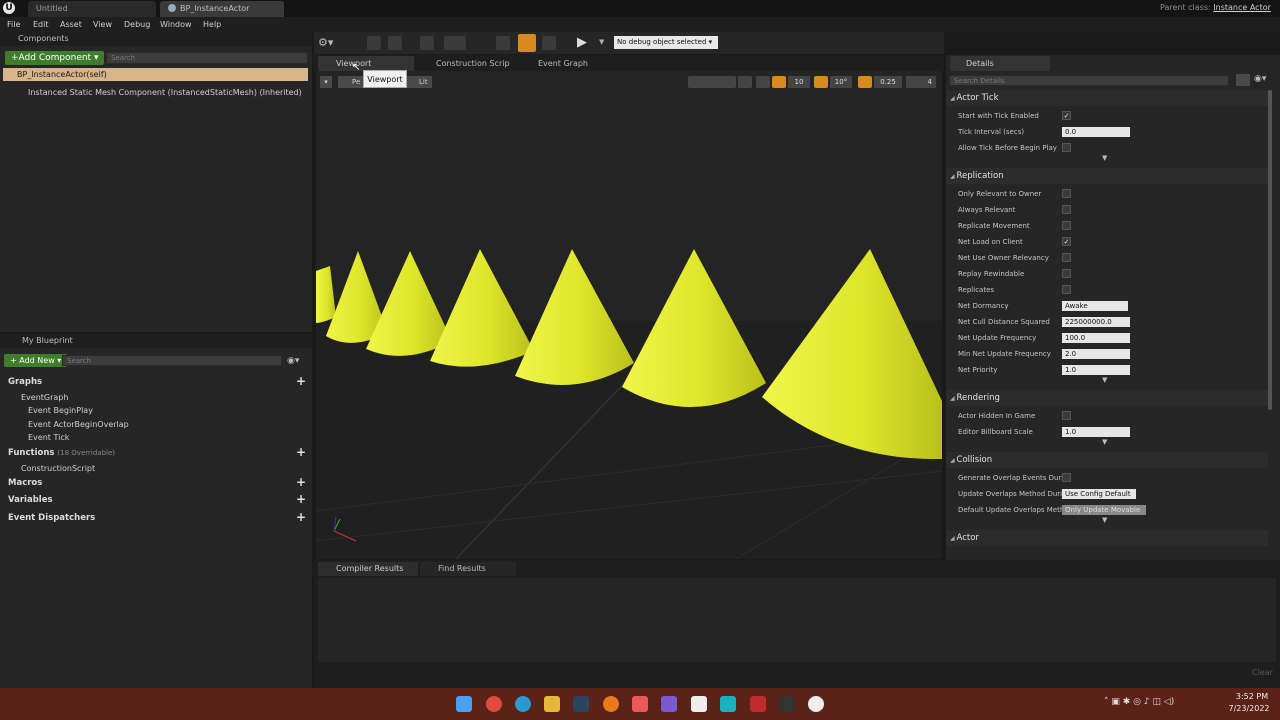 This screenshot has height=720, width=1280. I want to click on constructionscript-item: ConstructionScript, so click(58, 468).